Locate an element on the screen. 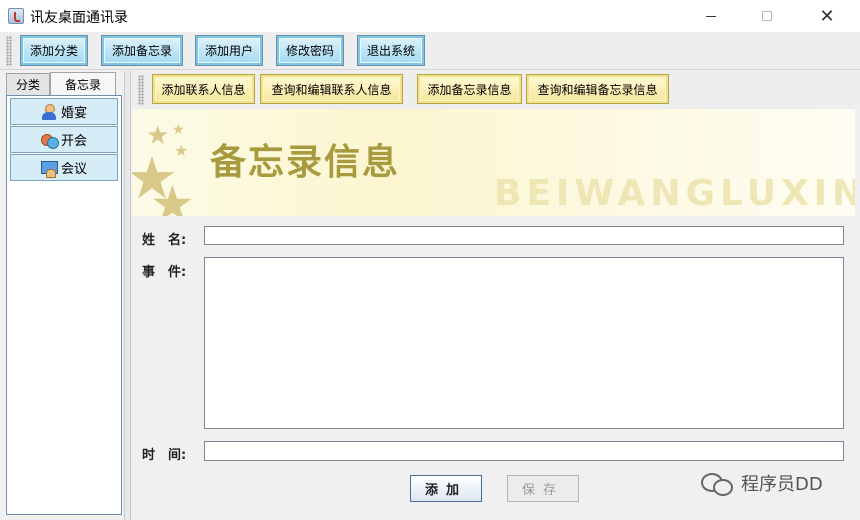  watermark-text: 程序员DD is located at coordinates (782, 484).